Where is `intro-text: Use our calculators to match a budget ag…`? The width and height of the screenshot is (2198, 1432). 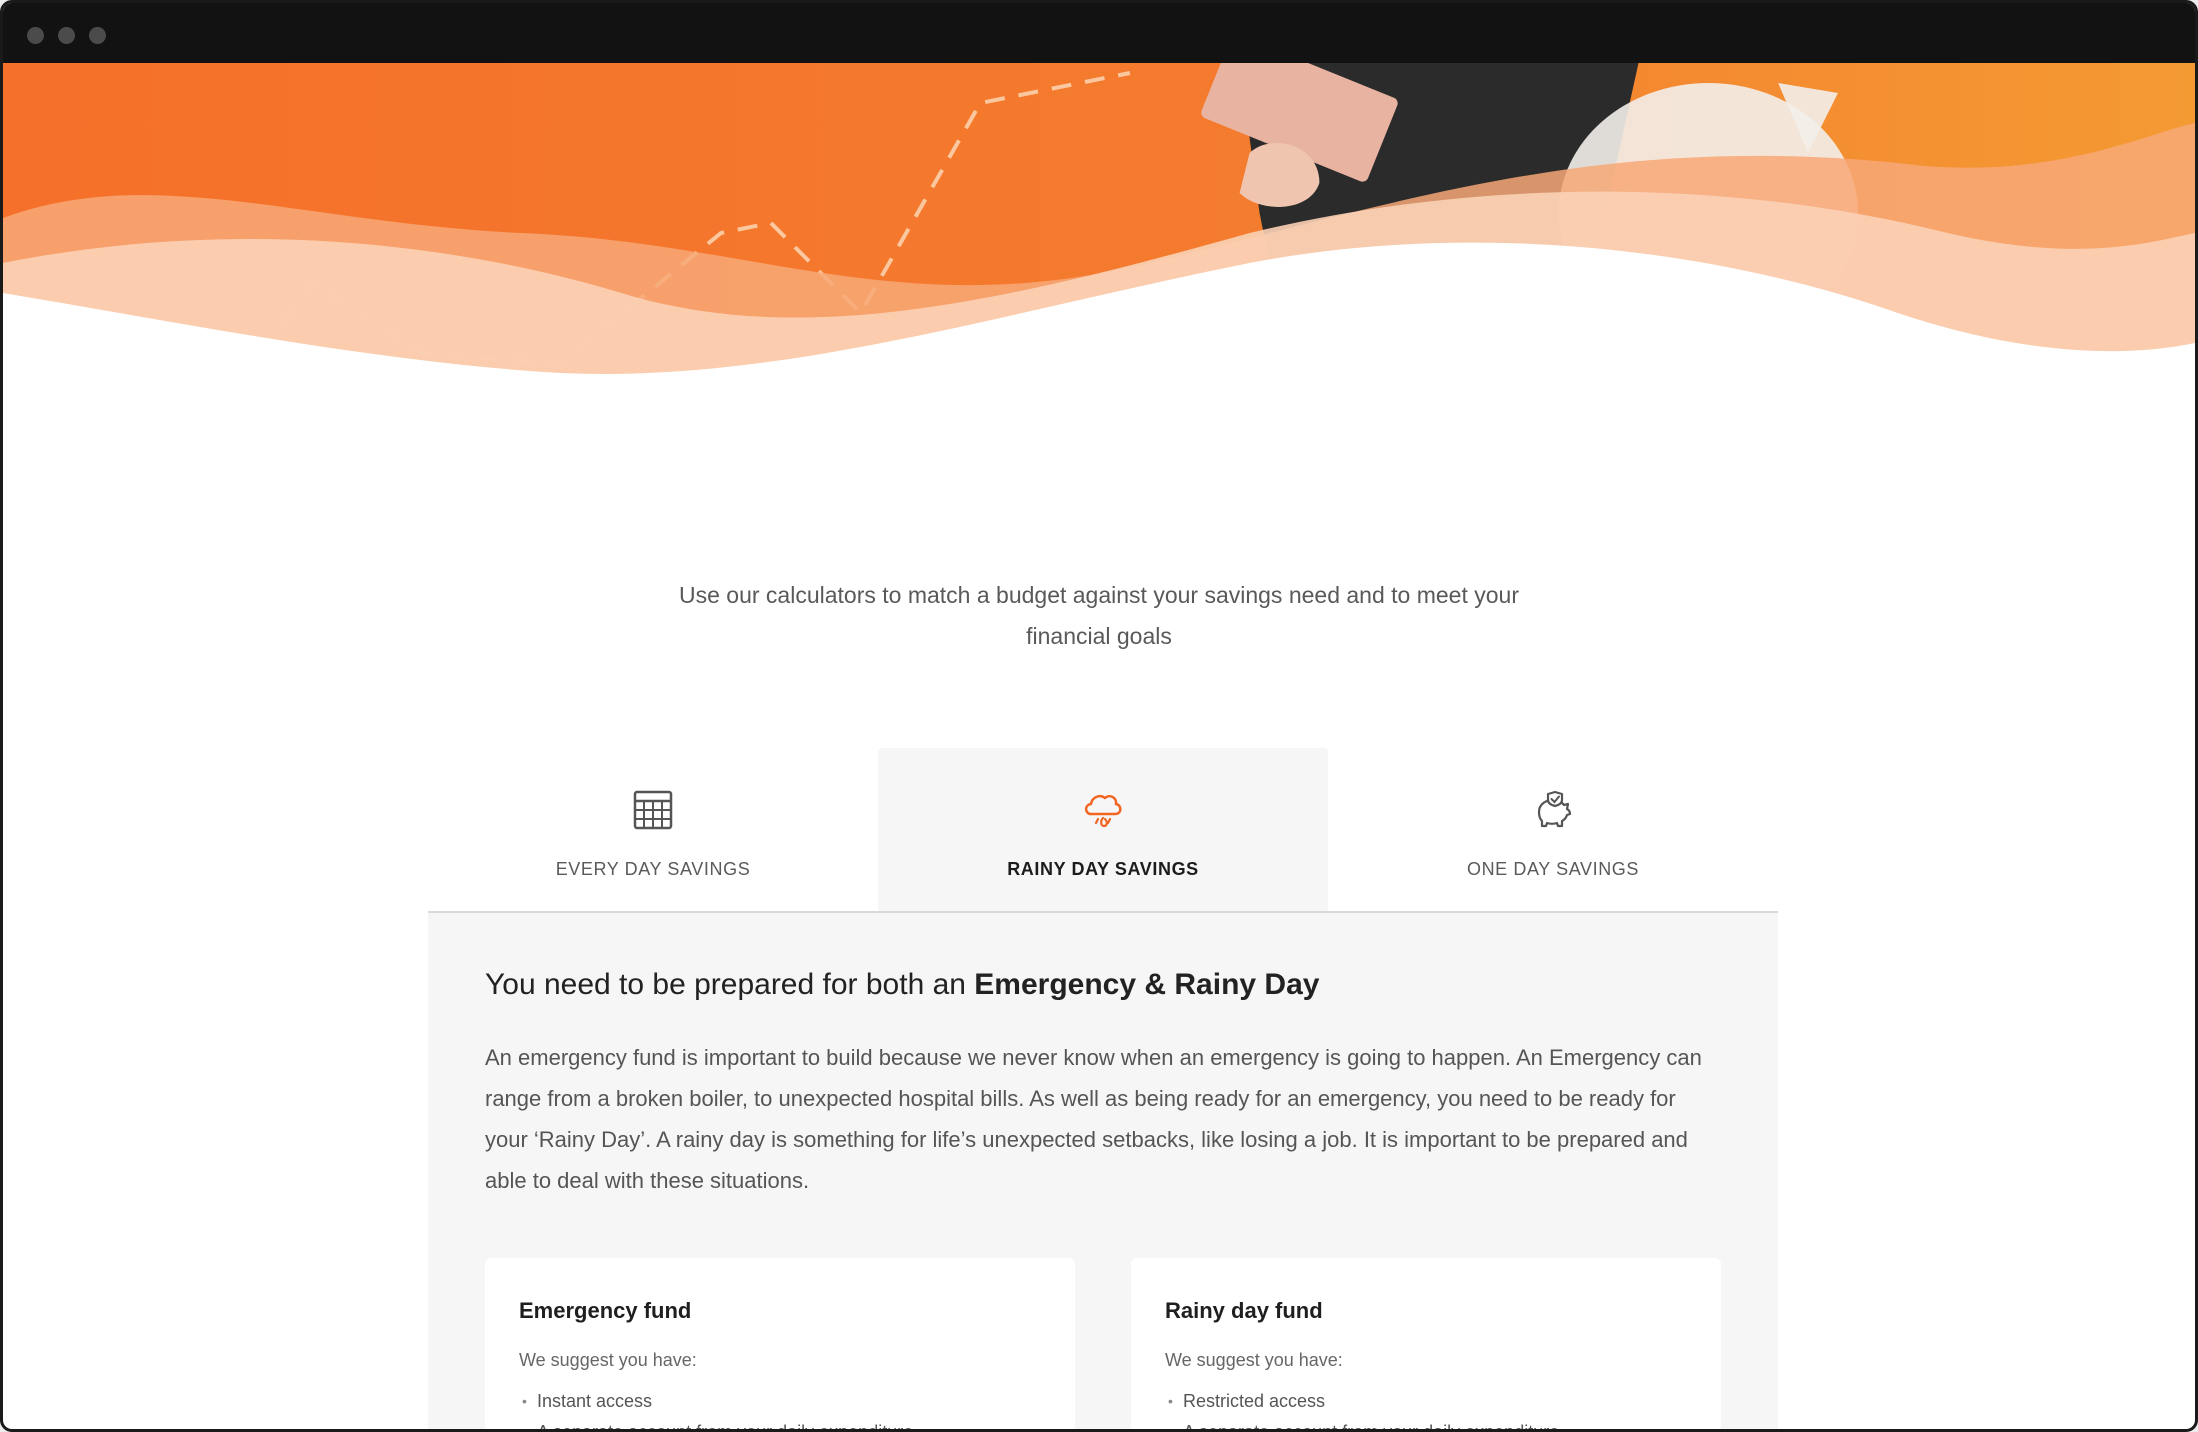
intro-text: Use our calculators to match a budget ag… is located at coordinates (1099, 616).